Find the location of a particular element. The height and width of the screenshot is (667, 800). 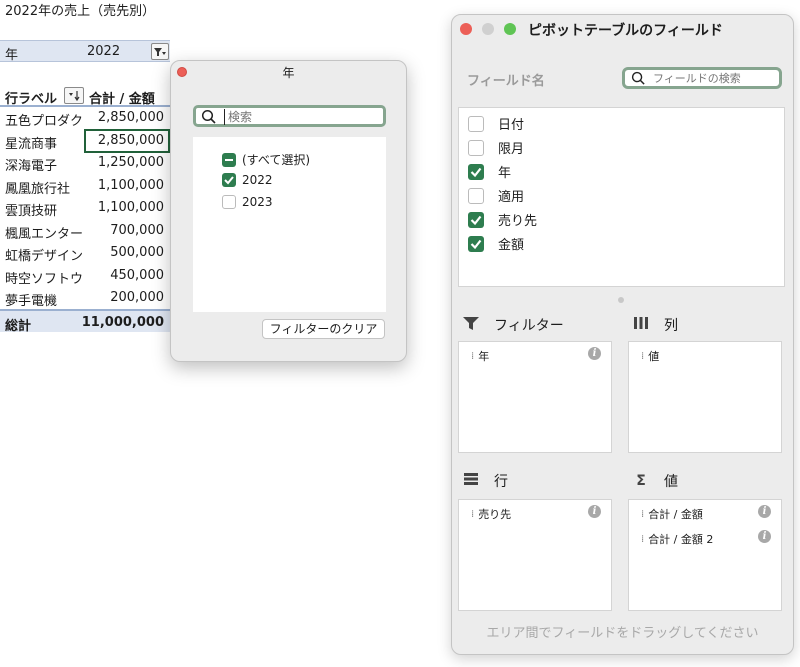

drag-grip-icon: ⁞ is located at coordinates (472, 356).